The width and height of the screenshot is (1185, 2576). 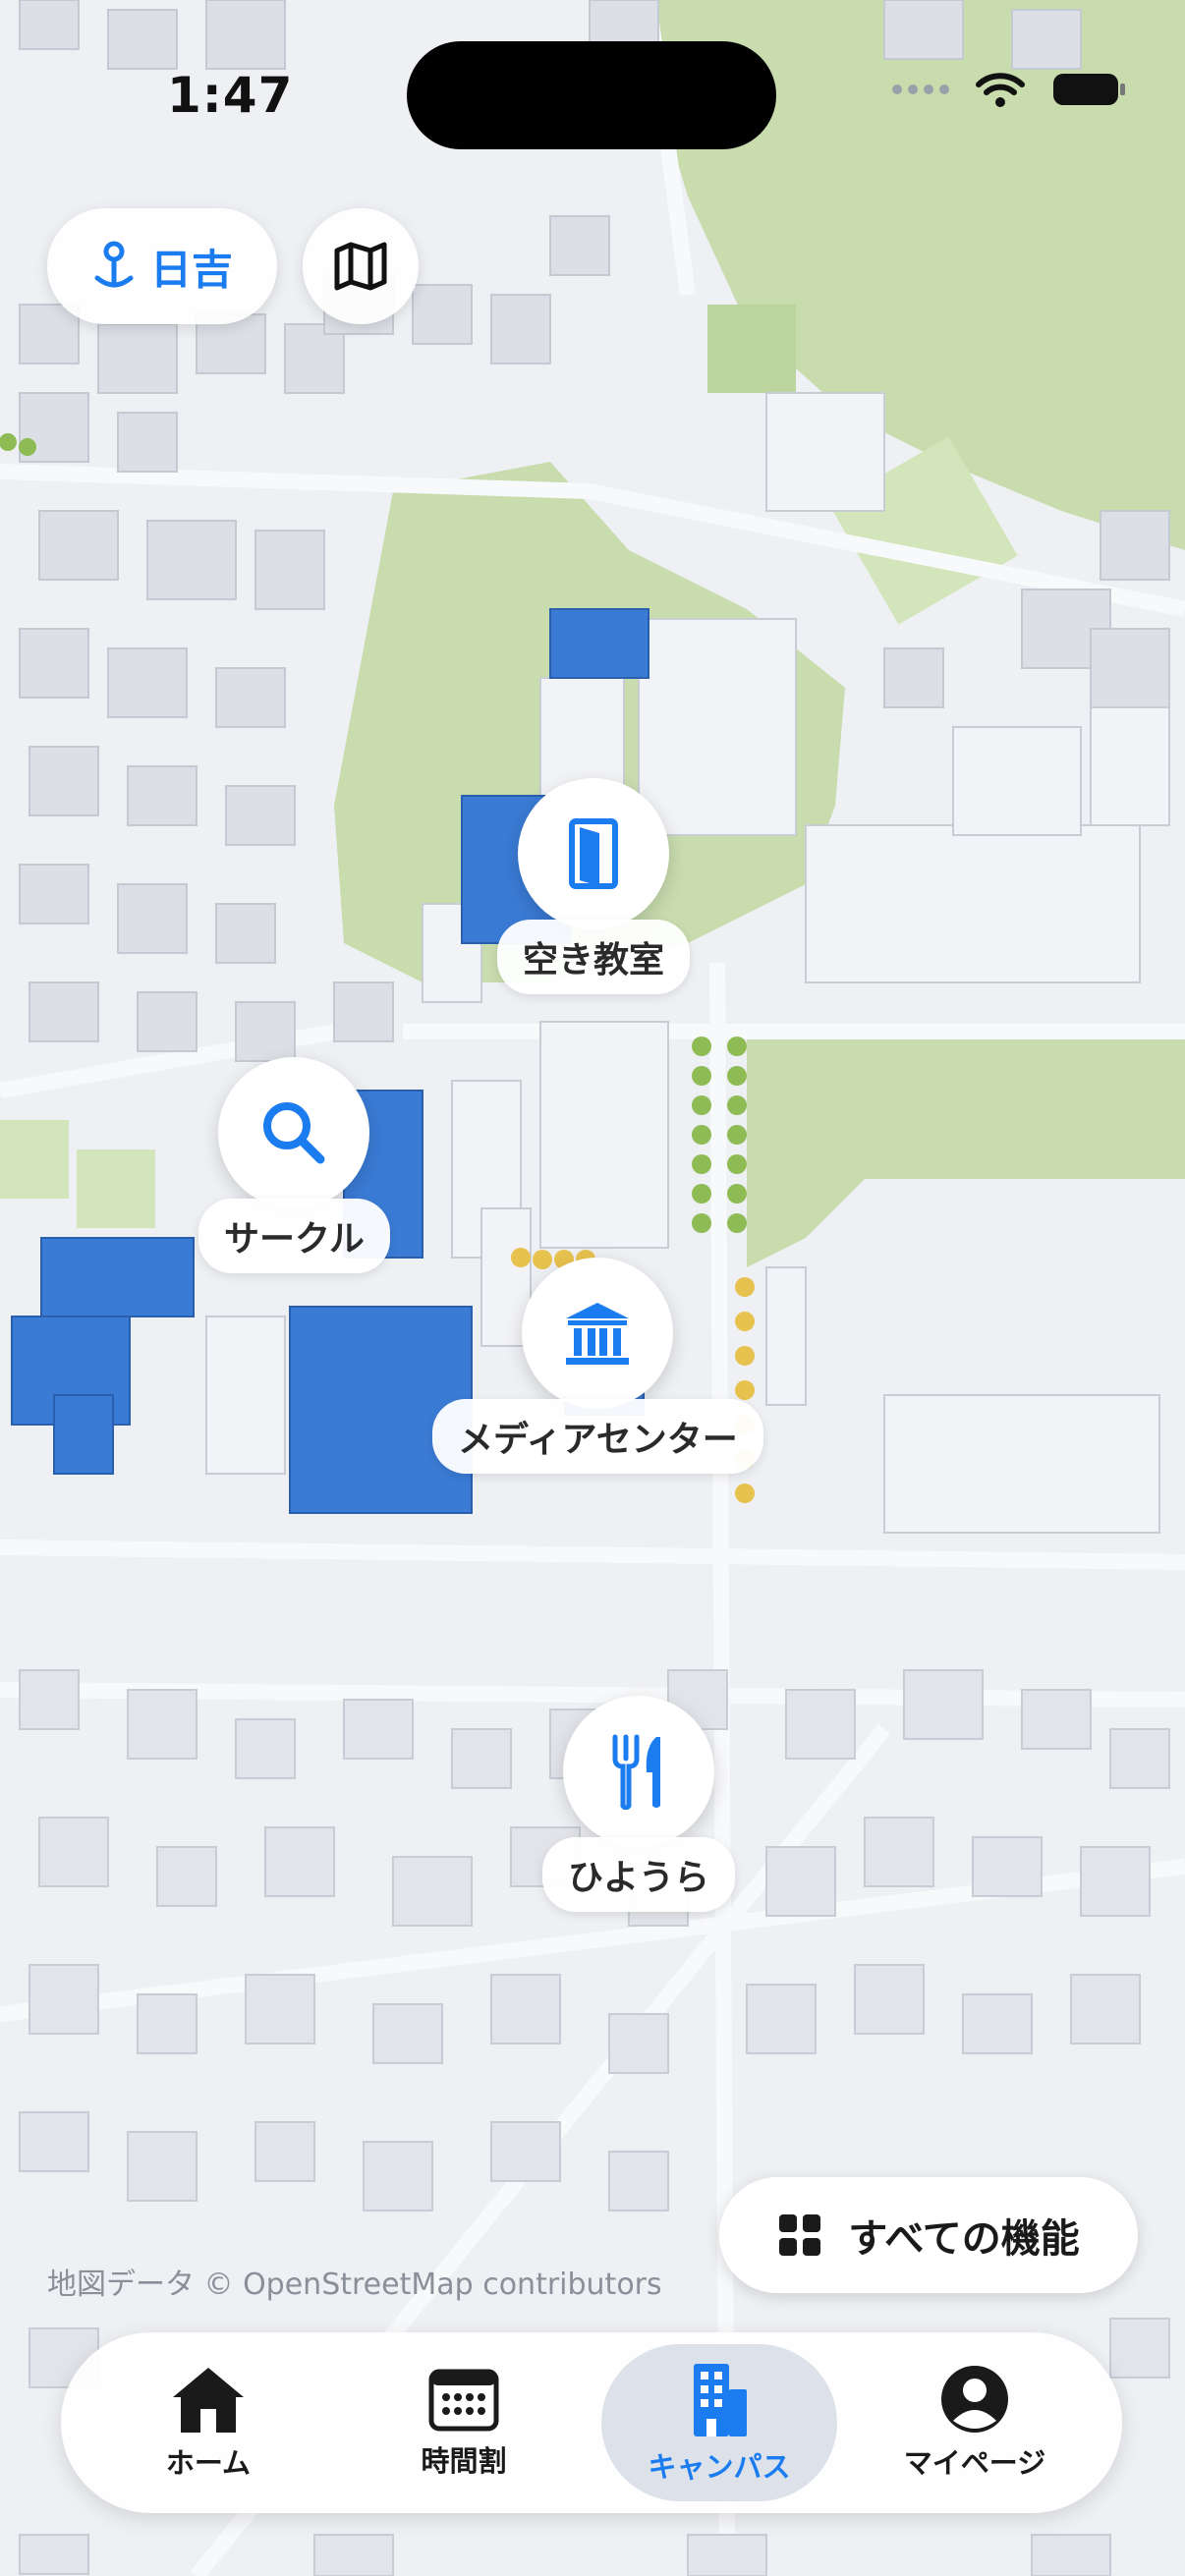 I want to click on tab-campus: キャンパス, so click(x=719, y=2422).